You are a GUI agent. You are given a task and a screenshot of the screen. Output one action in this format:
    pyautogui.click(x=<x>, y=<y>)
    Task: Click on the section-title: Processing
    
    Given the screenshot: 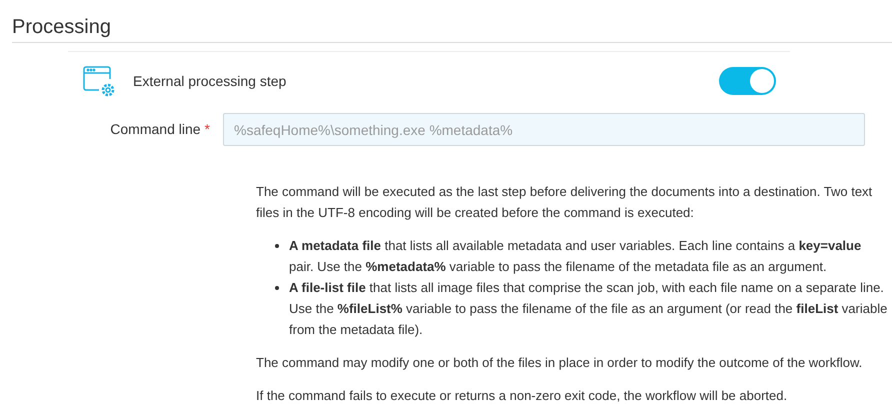 What is the action you would take?
    pyautogui.click(x=61, y=27)
    